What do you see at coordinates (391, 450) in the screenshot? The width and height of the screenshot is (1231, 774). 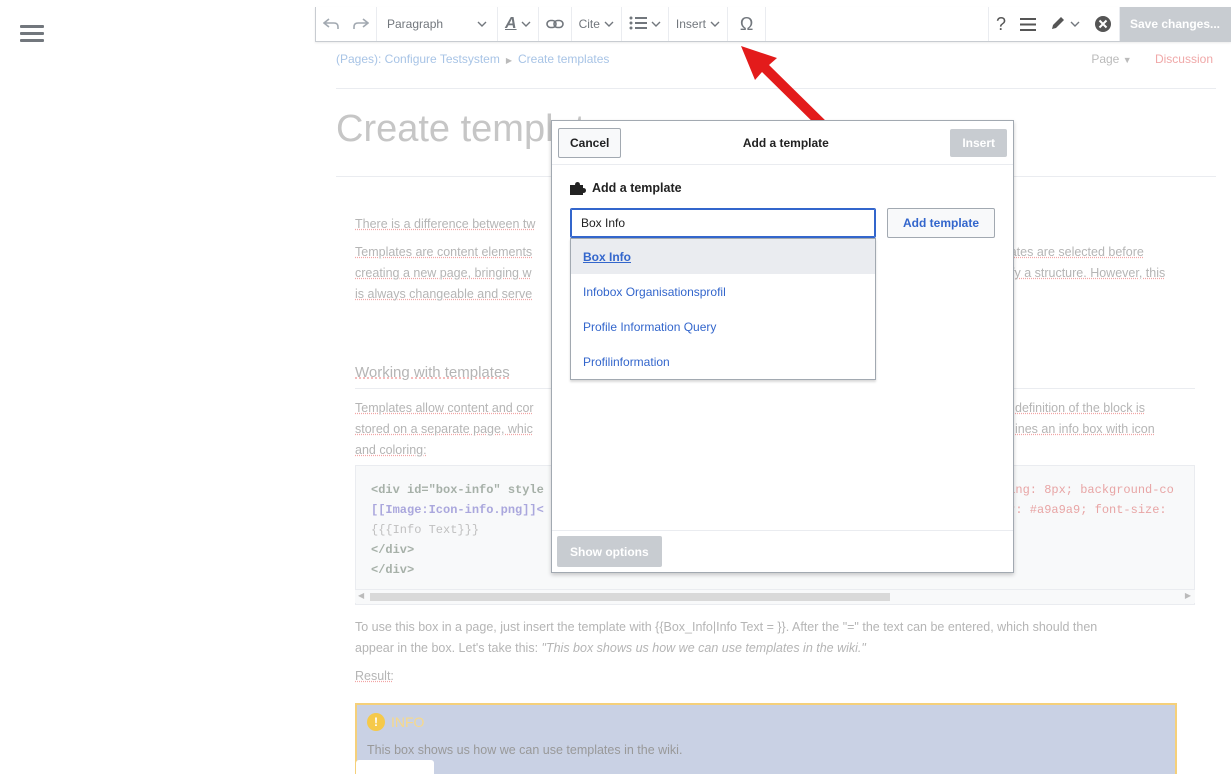 I see `p2-left-3: and coloring:` at bounding box center [391, 450].